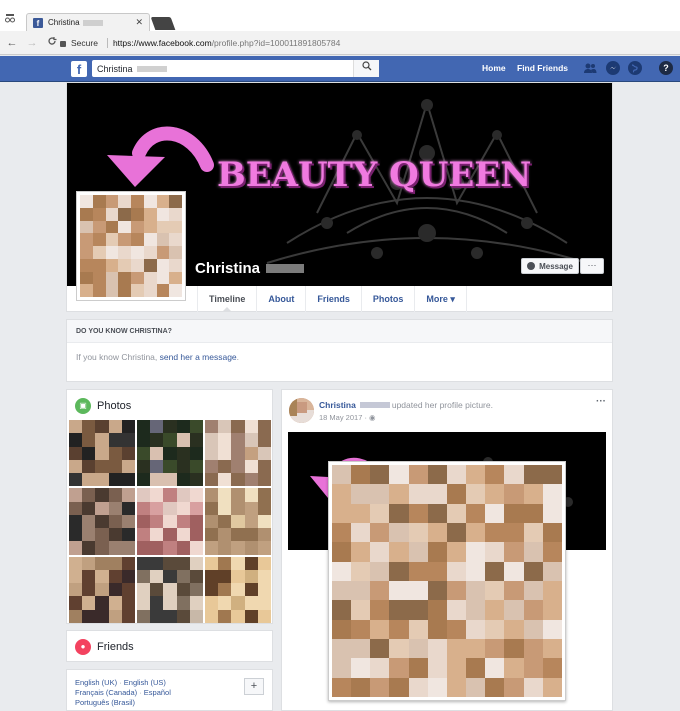 This screenshot has width=680, height=711. I want to click on profile-picture, so click(131, 246).